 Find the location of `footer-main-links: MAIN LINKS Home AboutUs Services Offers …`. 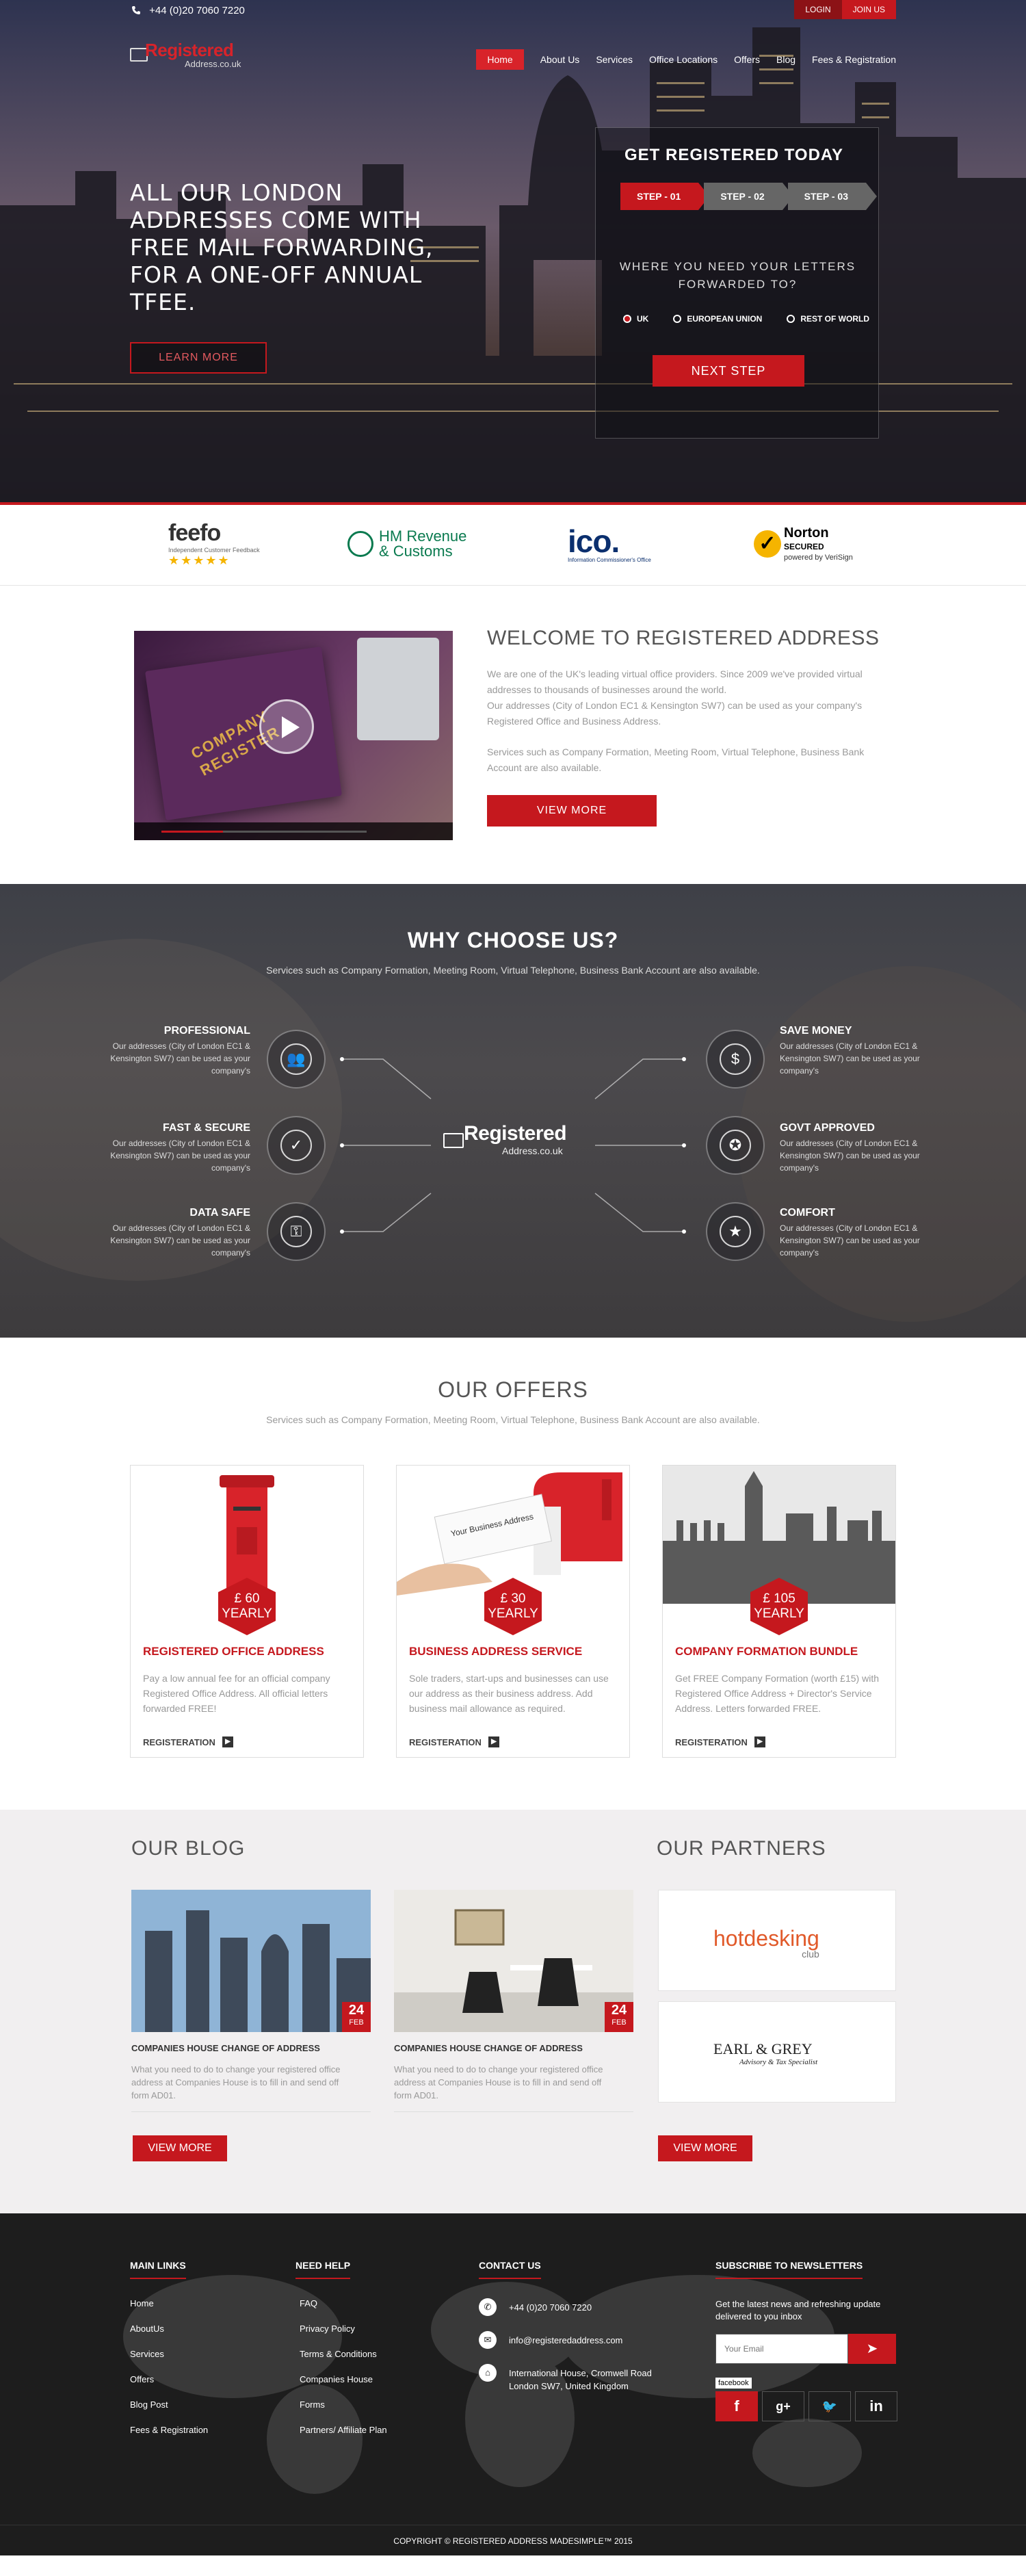

footer-main-links: MAIN LINKS Home AboutUs Services Offers … is located at coordinates (169, 2355).